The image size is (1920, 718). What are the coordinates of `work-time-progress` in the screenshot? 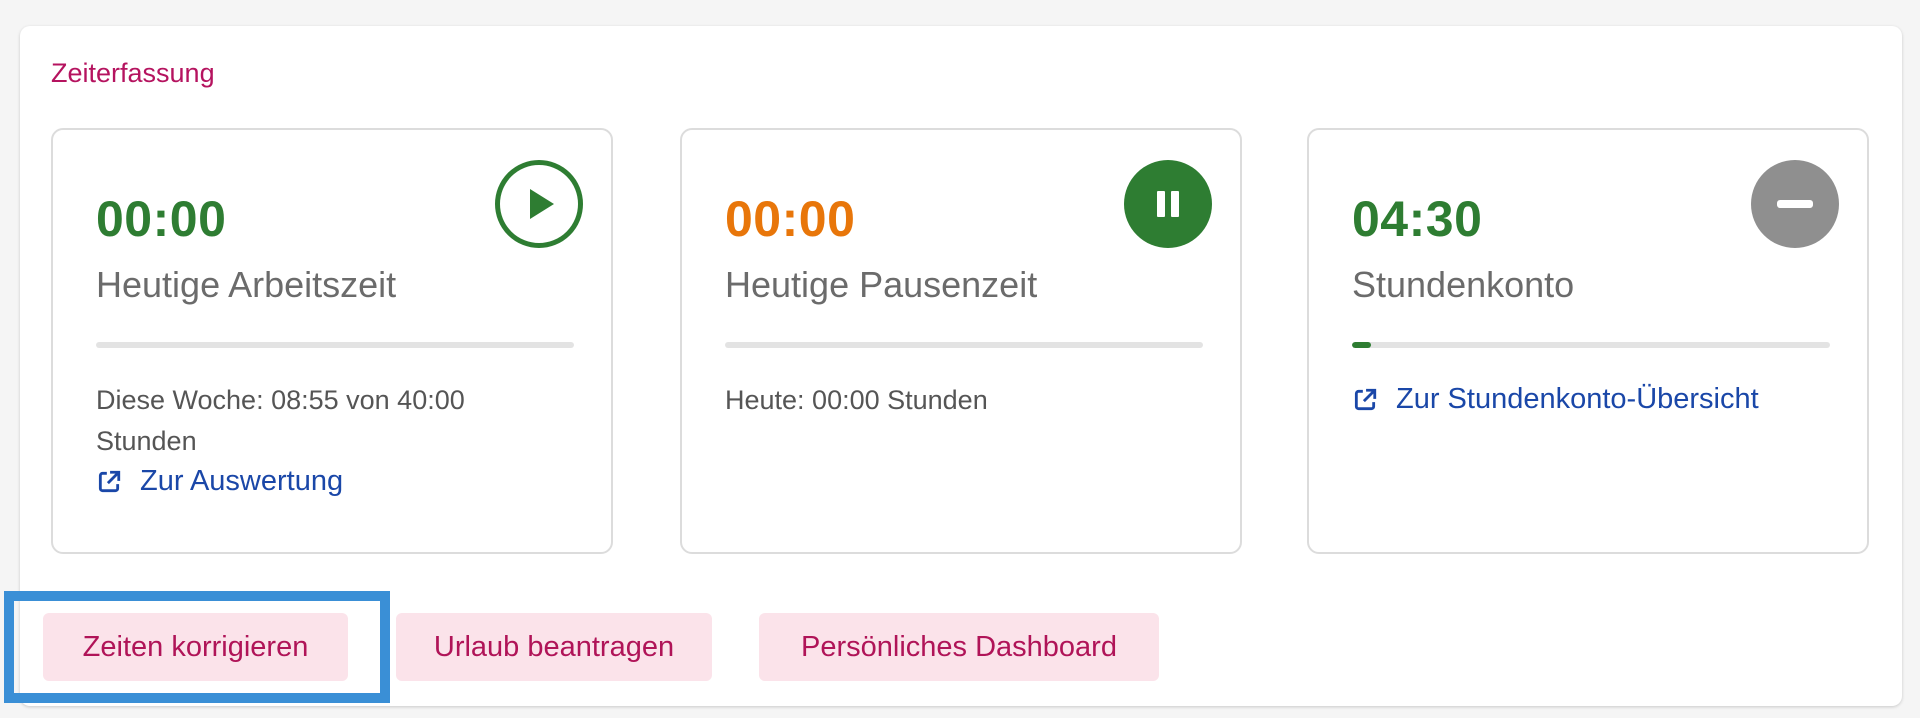 It's located at (335, 345).